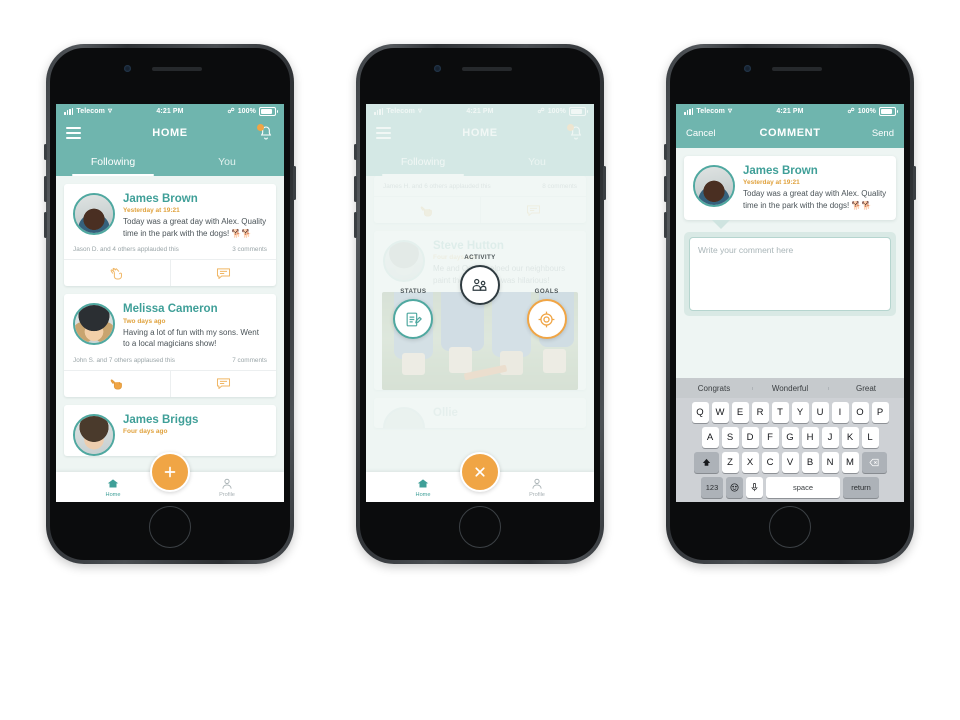 Image resolution: width=960 pixels, height=720 pixels. Describe the element at coordinates (874, 462) in the screenshot. I see `backspace-icon` at that location.